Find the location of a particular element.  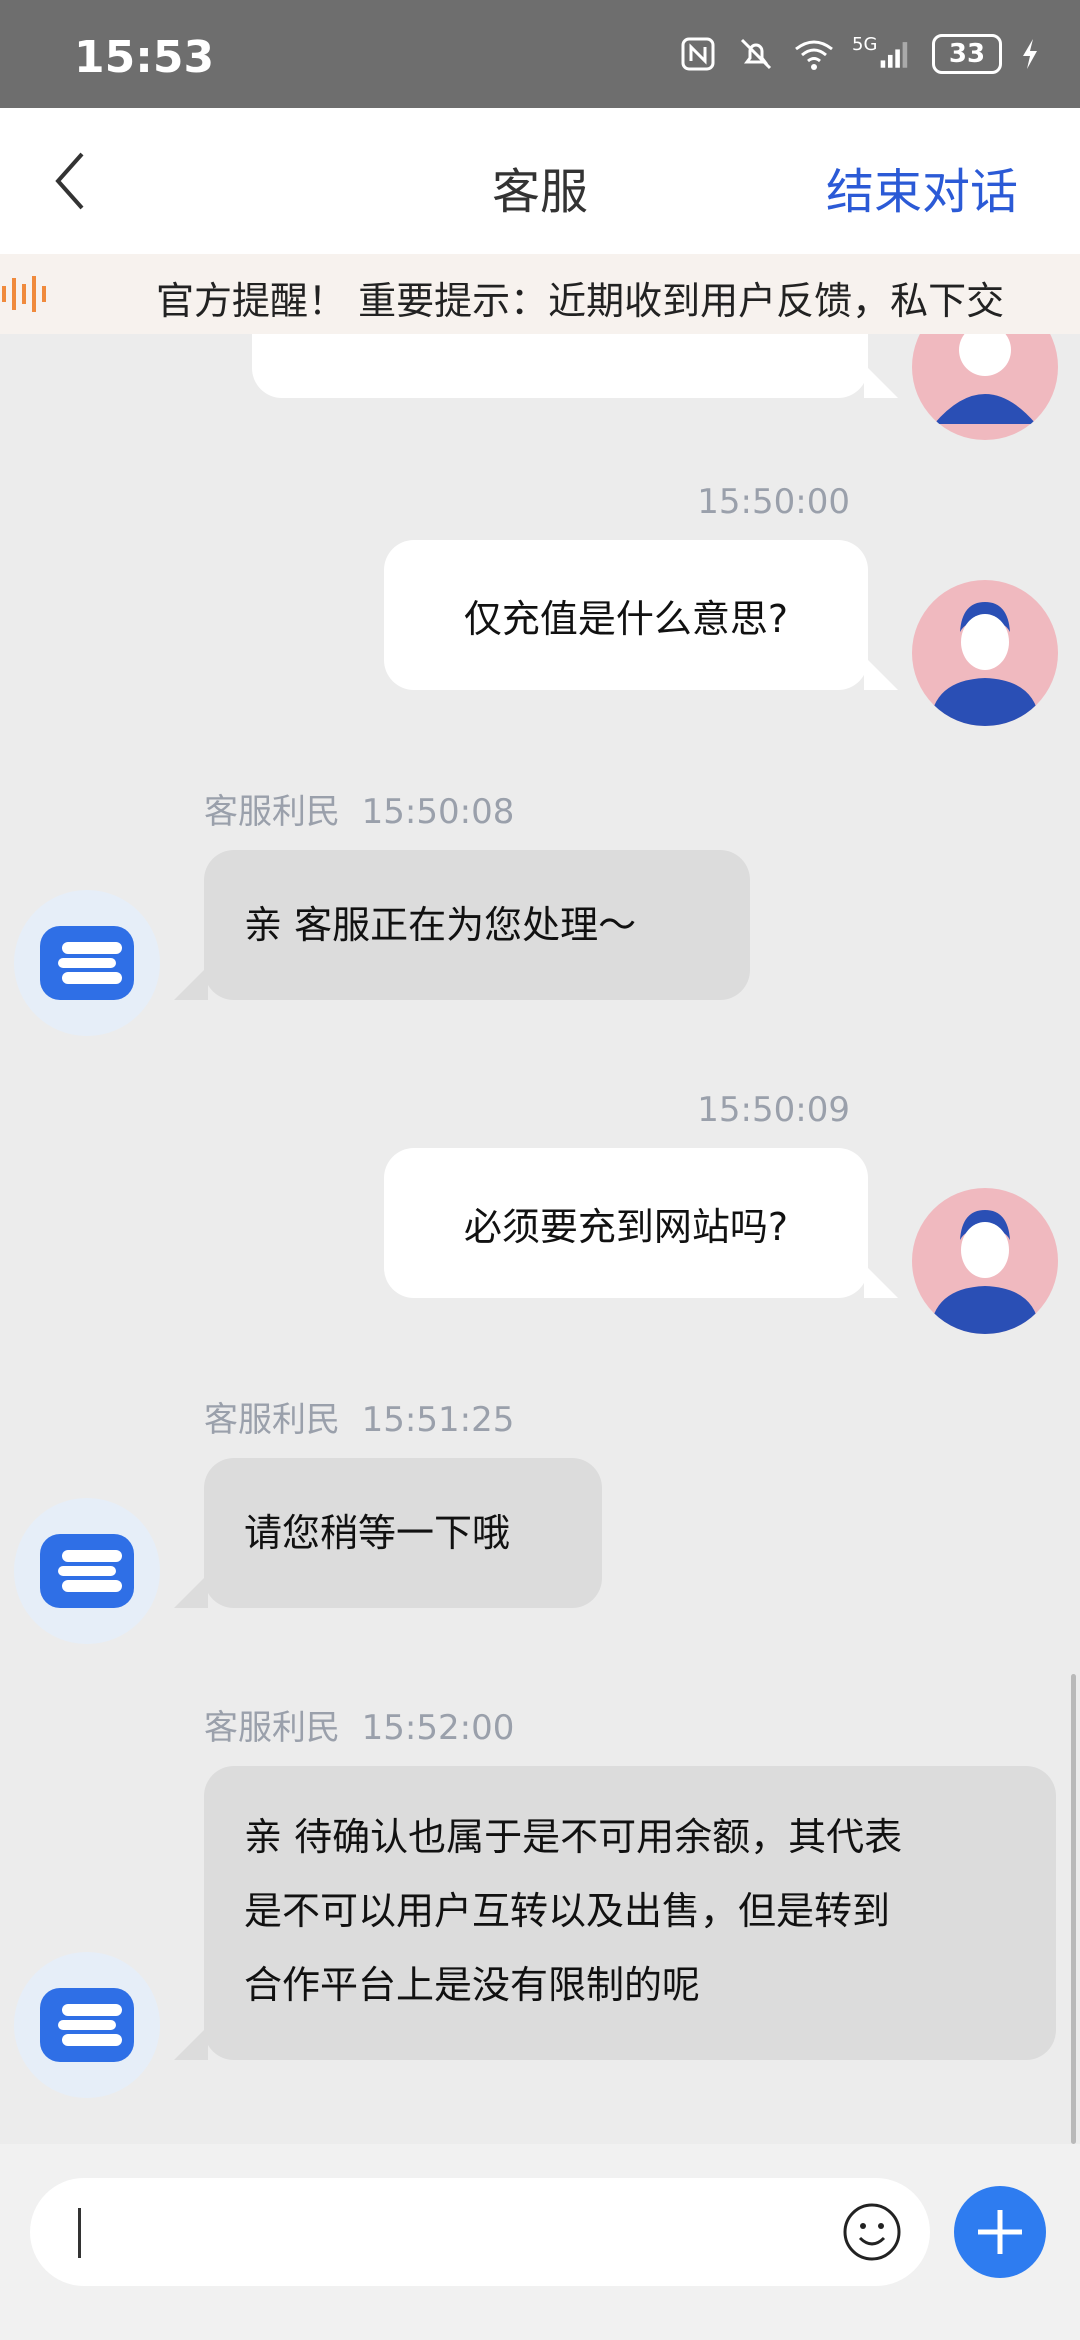

message-meta: 客服利民 15:51:25 is located at coordinates (359, 1416).